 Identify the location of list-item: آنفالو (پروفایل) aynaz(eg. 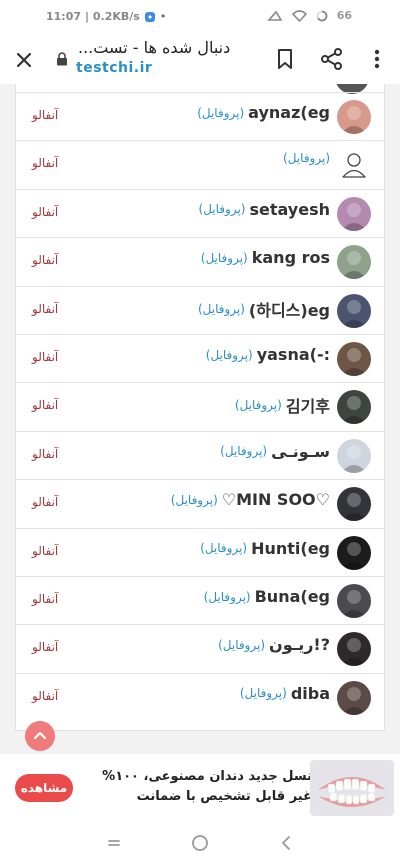
(201, 116).